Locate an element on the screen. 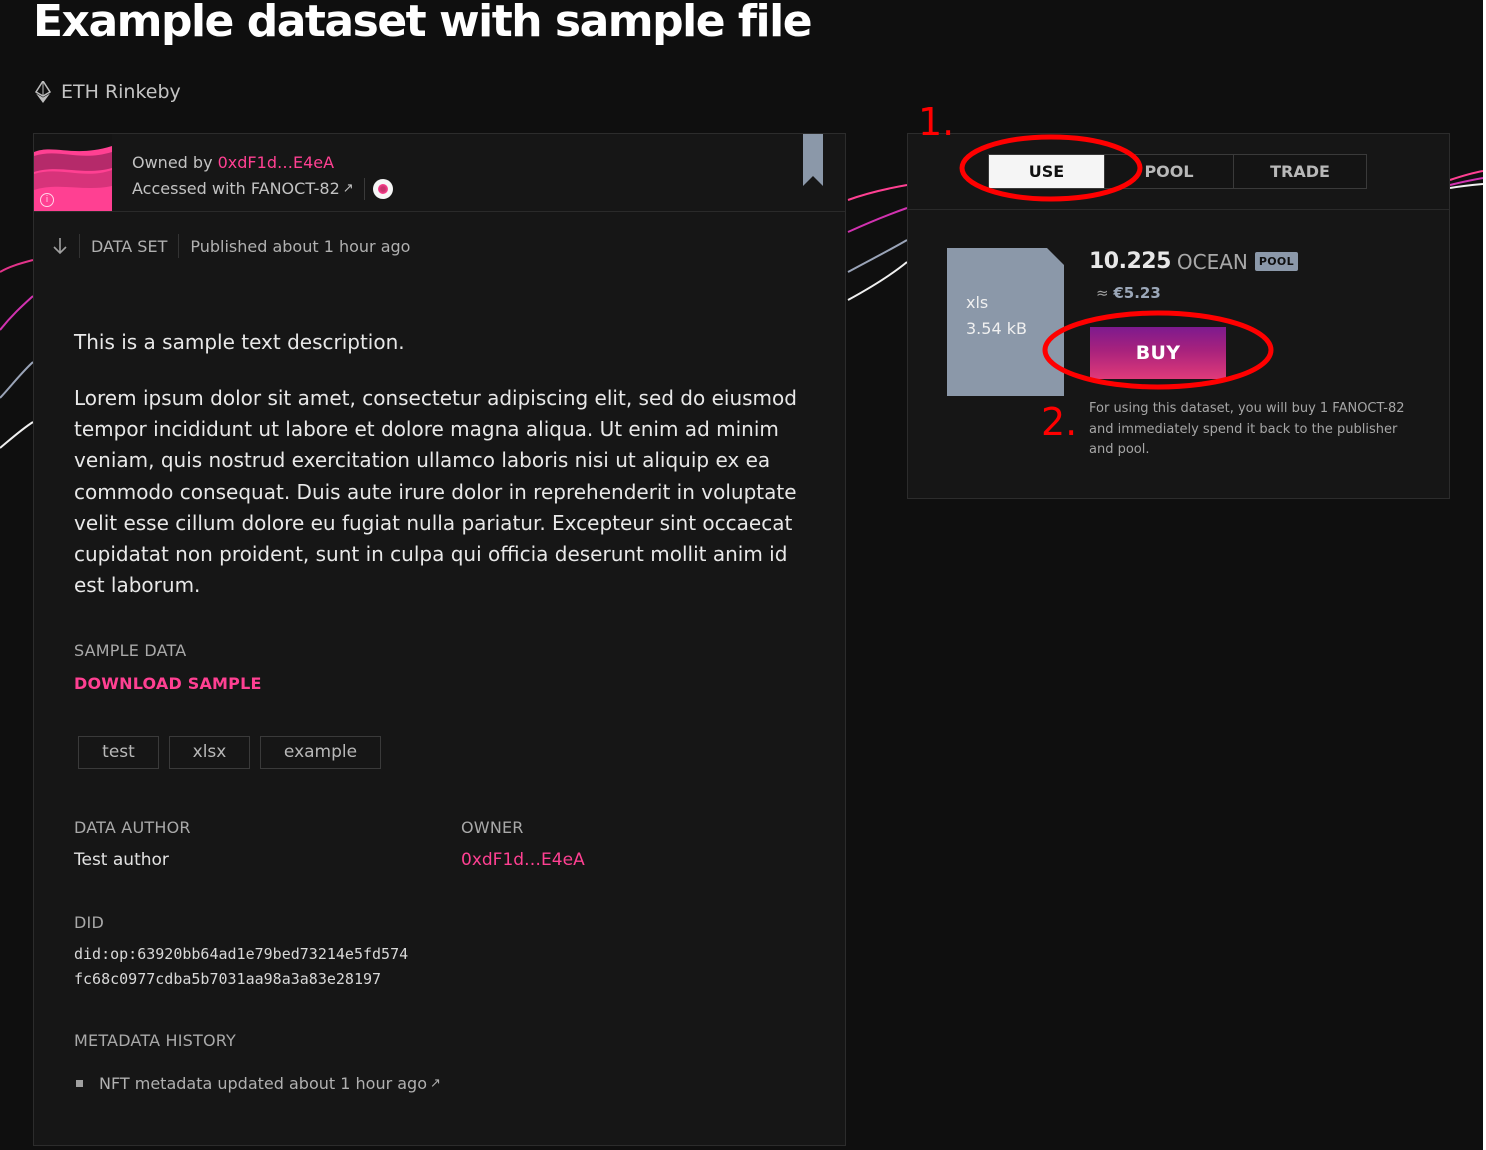  file-info: xls 3.54 kB is located at coordinates (996, 316).